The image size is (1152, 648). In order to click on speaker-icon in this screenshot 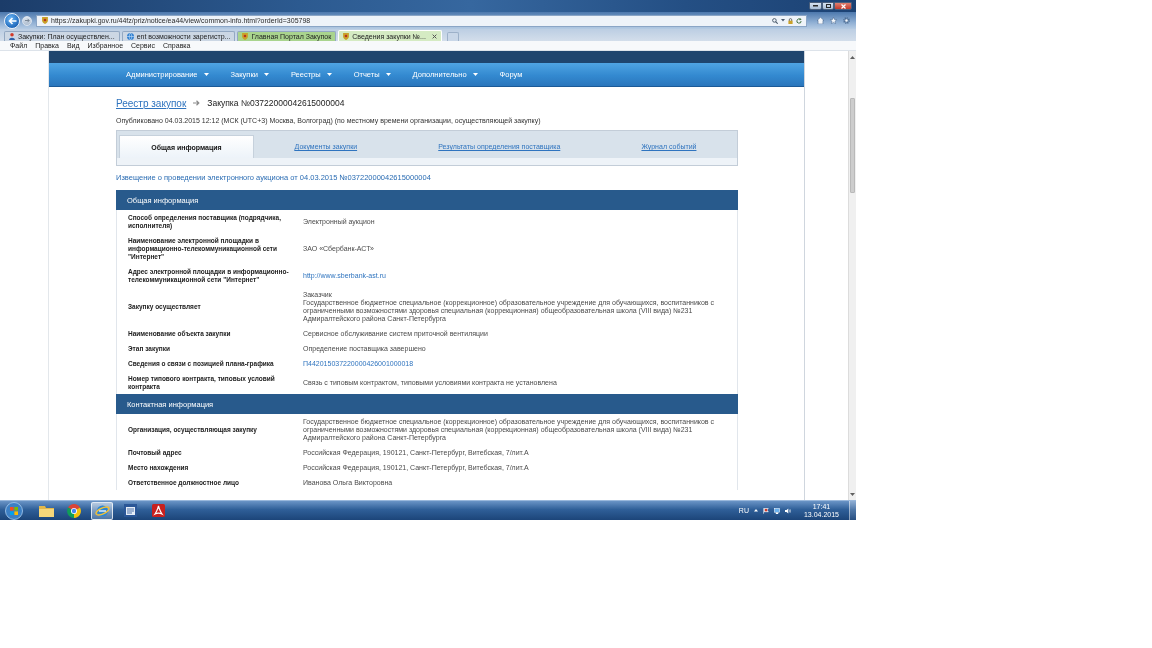, I will do `click(787, 510)`.